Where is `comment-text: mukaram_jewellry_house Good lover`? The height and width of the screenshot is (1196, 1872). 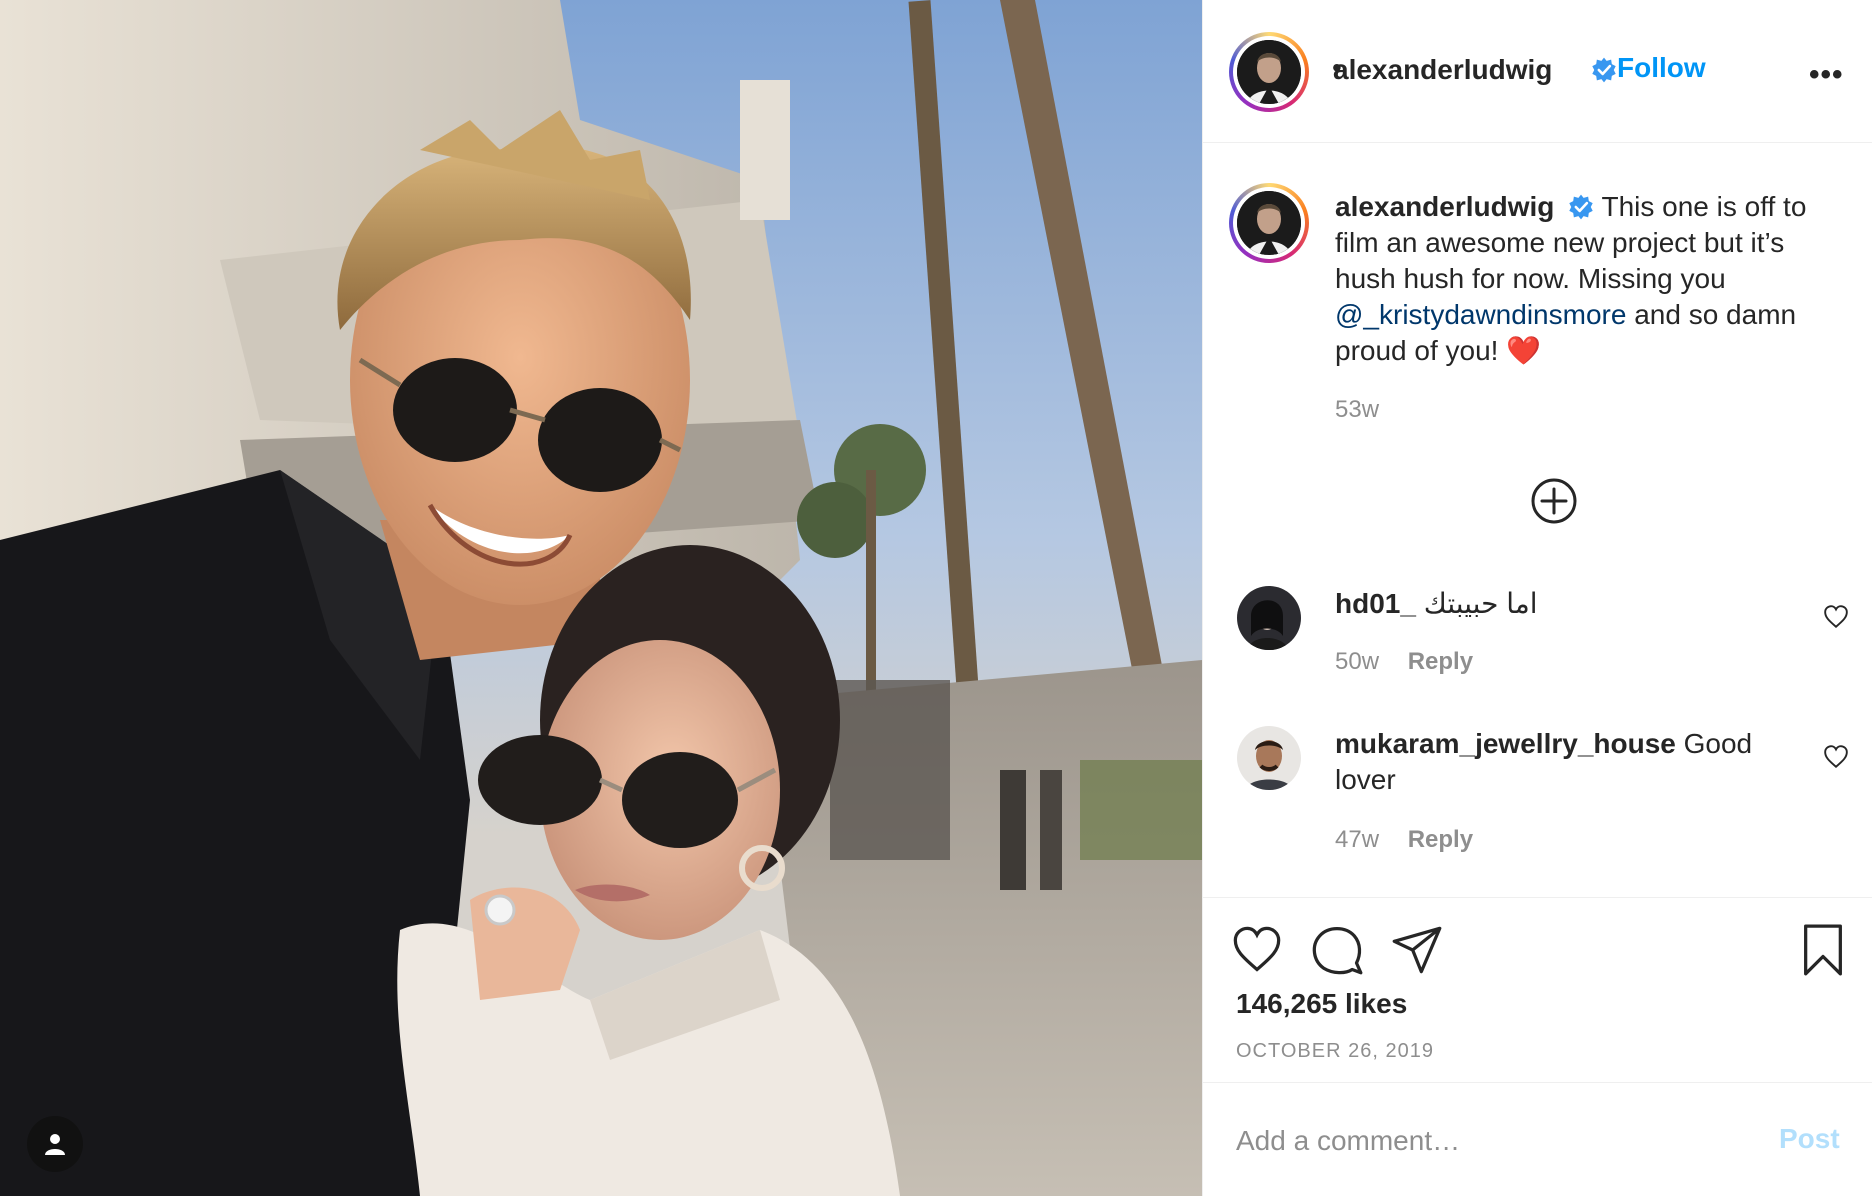
comment-text: mukaram_jewellry_house Good lover is located at coordinates (1565, 762).